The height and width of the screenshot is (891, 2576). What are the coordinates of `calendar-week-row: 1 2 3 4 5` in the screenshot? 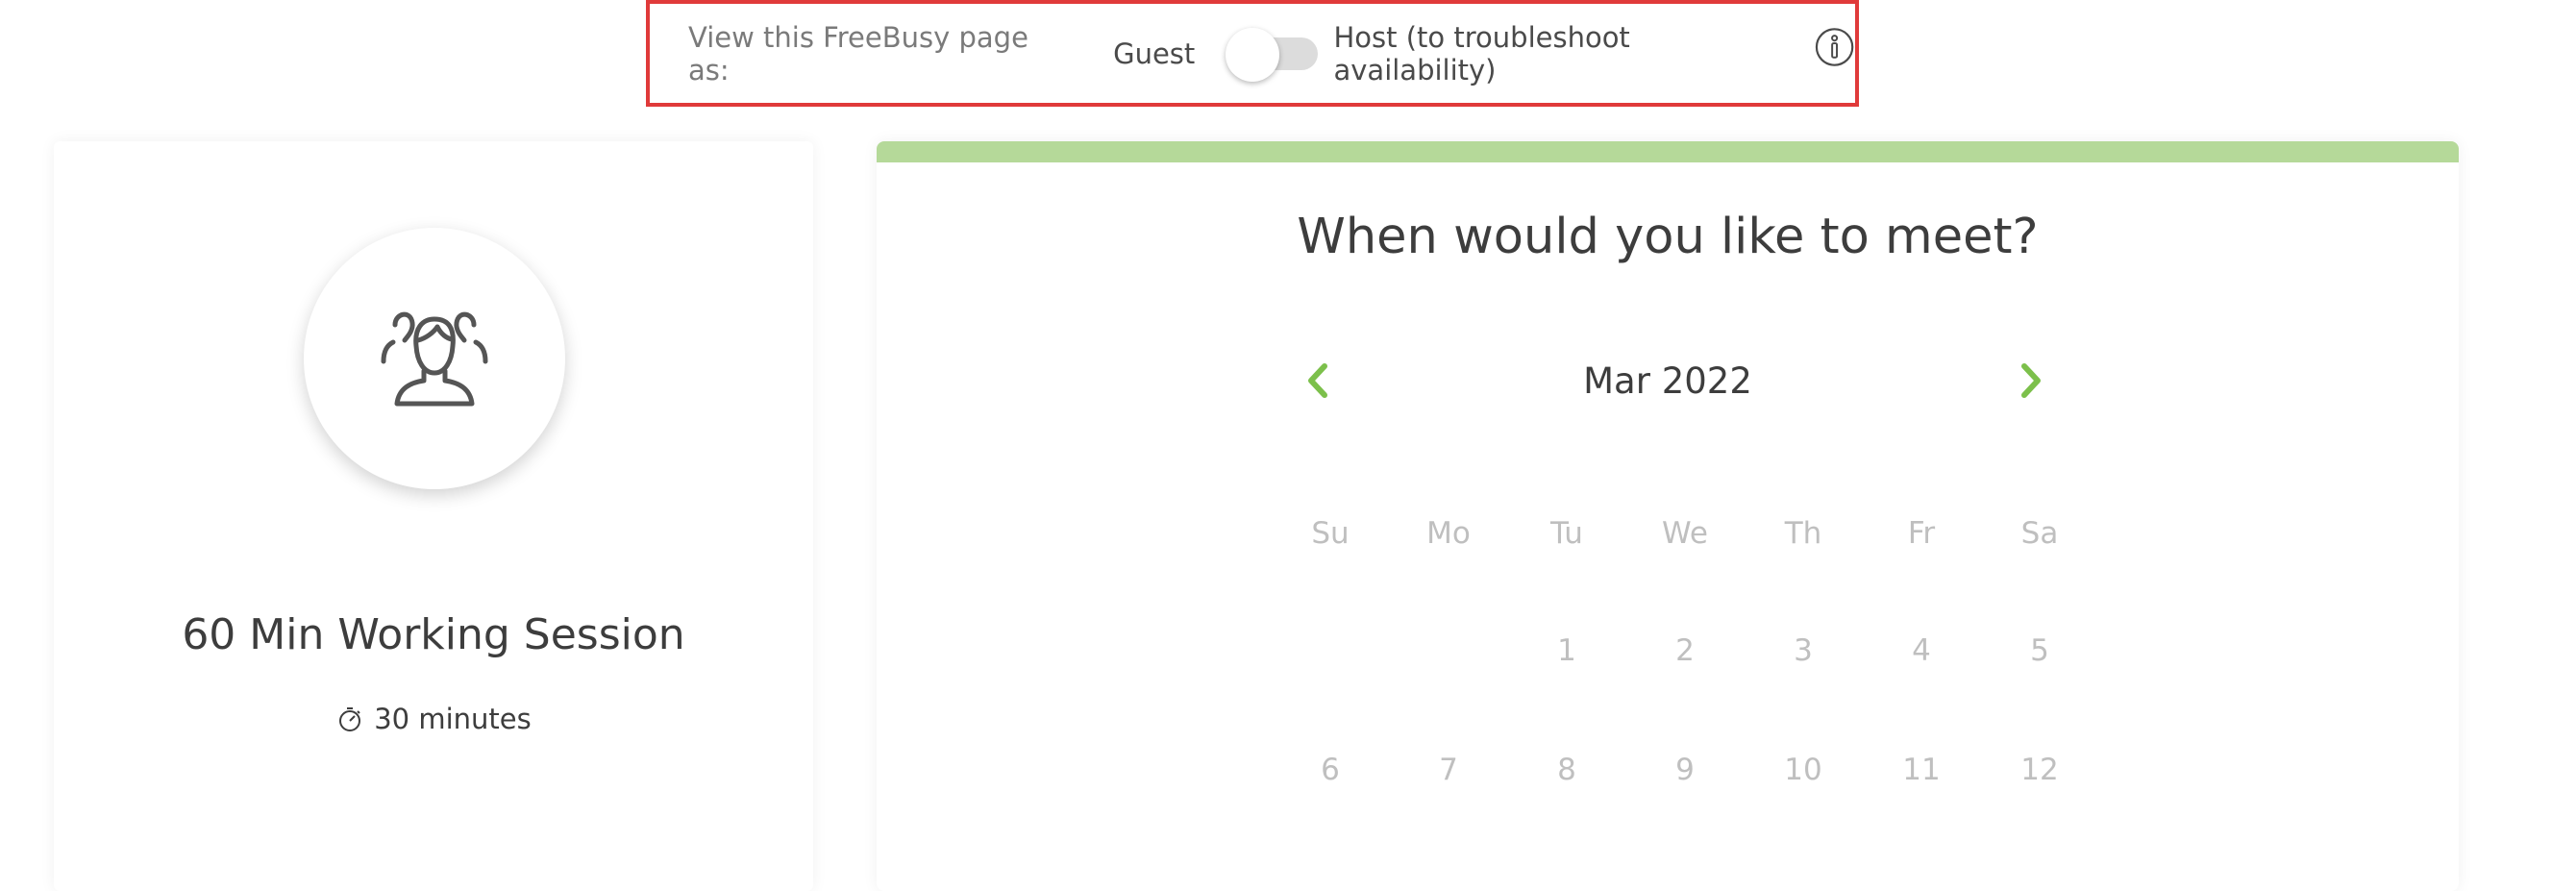 It's located at (1668, 657).